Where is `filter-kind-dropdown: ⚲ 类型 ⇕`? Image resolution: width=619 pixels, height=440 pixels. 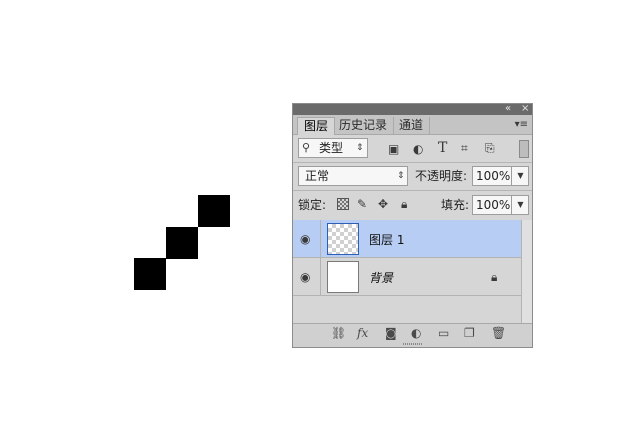
filter-kind-dropdown: ⚲ 类型 ⇕ is located at coordinates (333, 148).